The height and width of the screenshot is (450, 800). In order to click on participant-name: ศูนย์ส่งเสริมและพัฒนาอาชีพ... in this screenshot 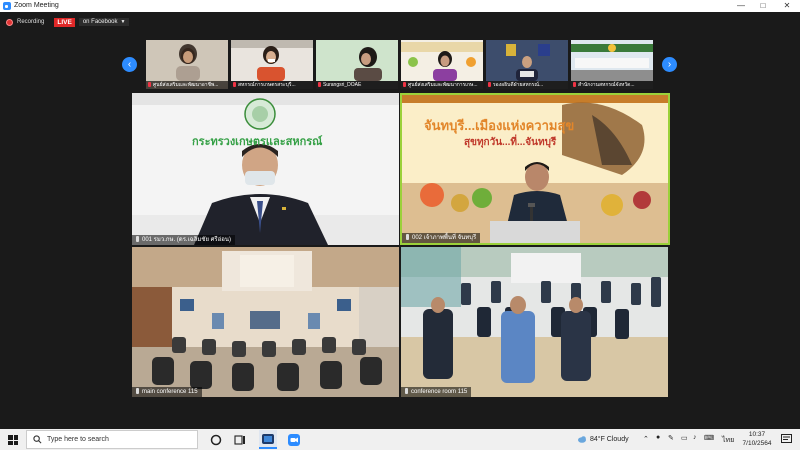, I will do `click(187, 85)`.